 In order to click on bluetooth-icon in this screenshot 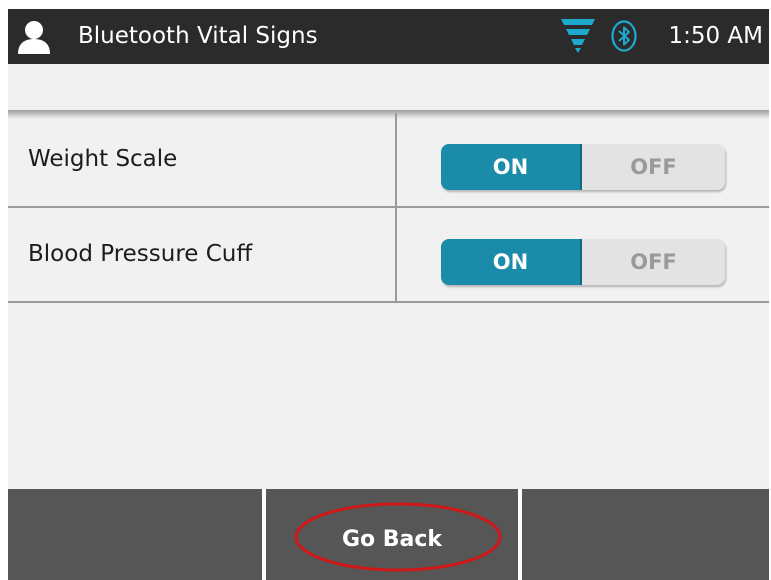, I will do `click(624, 36)`.